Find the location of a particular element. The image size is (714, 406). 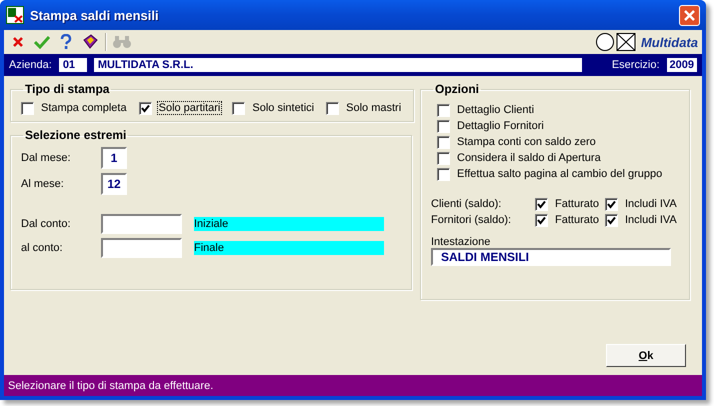

company-name: MULTIDATA S.R.L. is located at coordinates (338, 65).